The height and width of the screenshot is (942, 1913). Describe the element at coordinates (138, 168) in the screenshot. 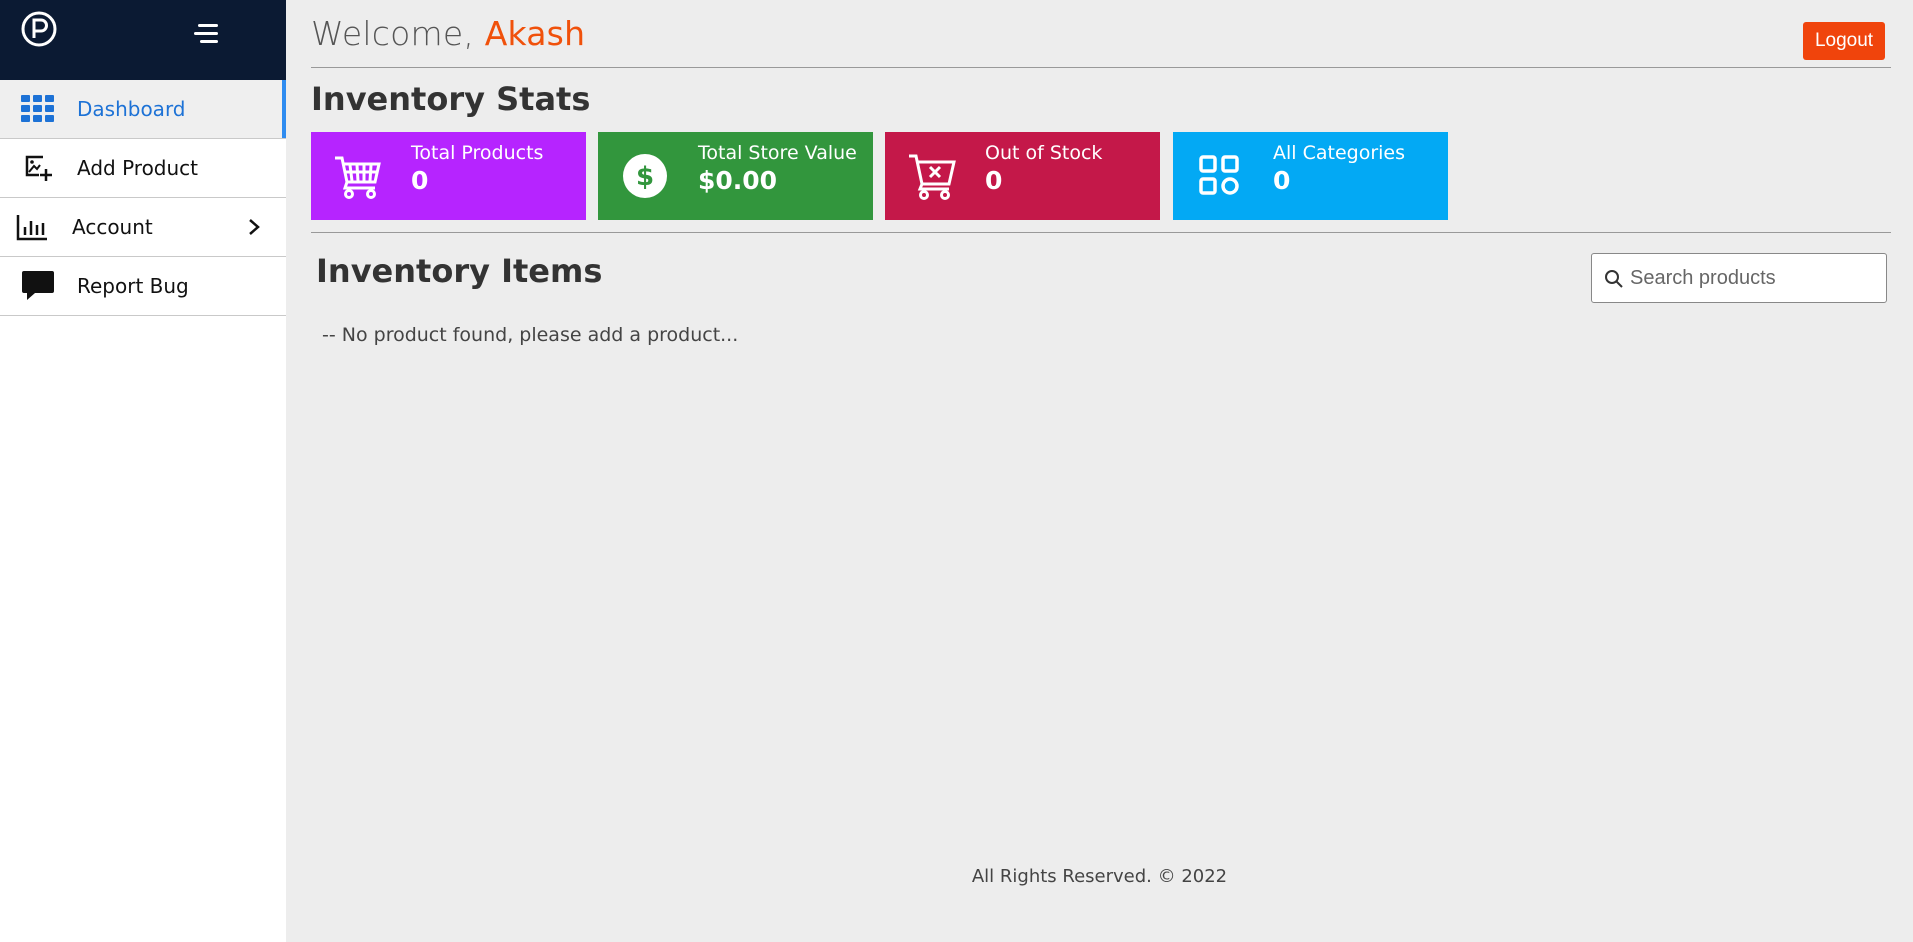

I see `sidebar-item-label: Add Product` at that location.